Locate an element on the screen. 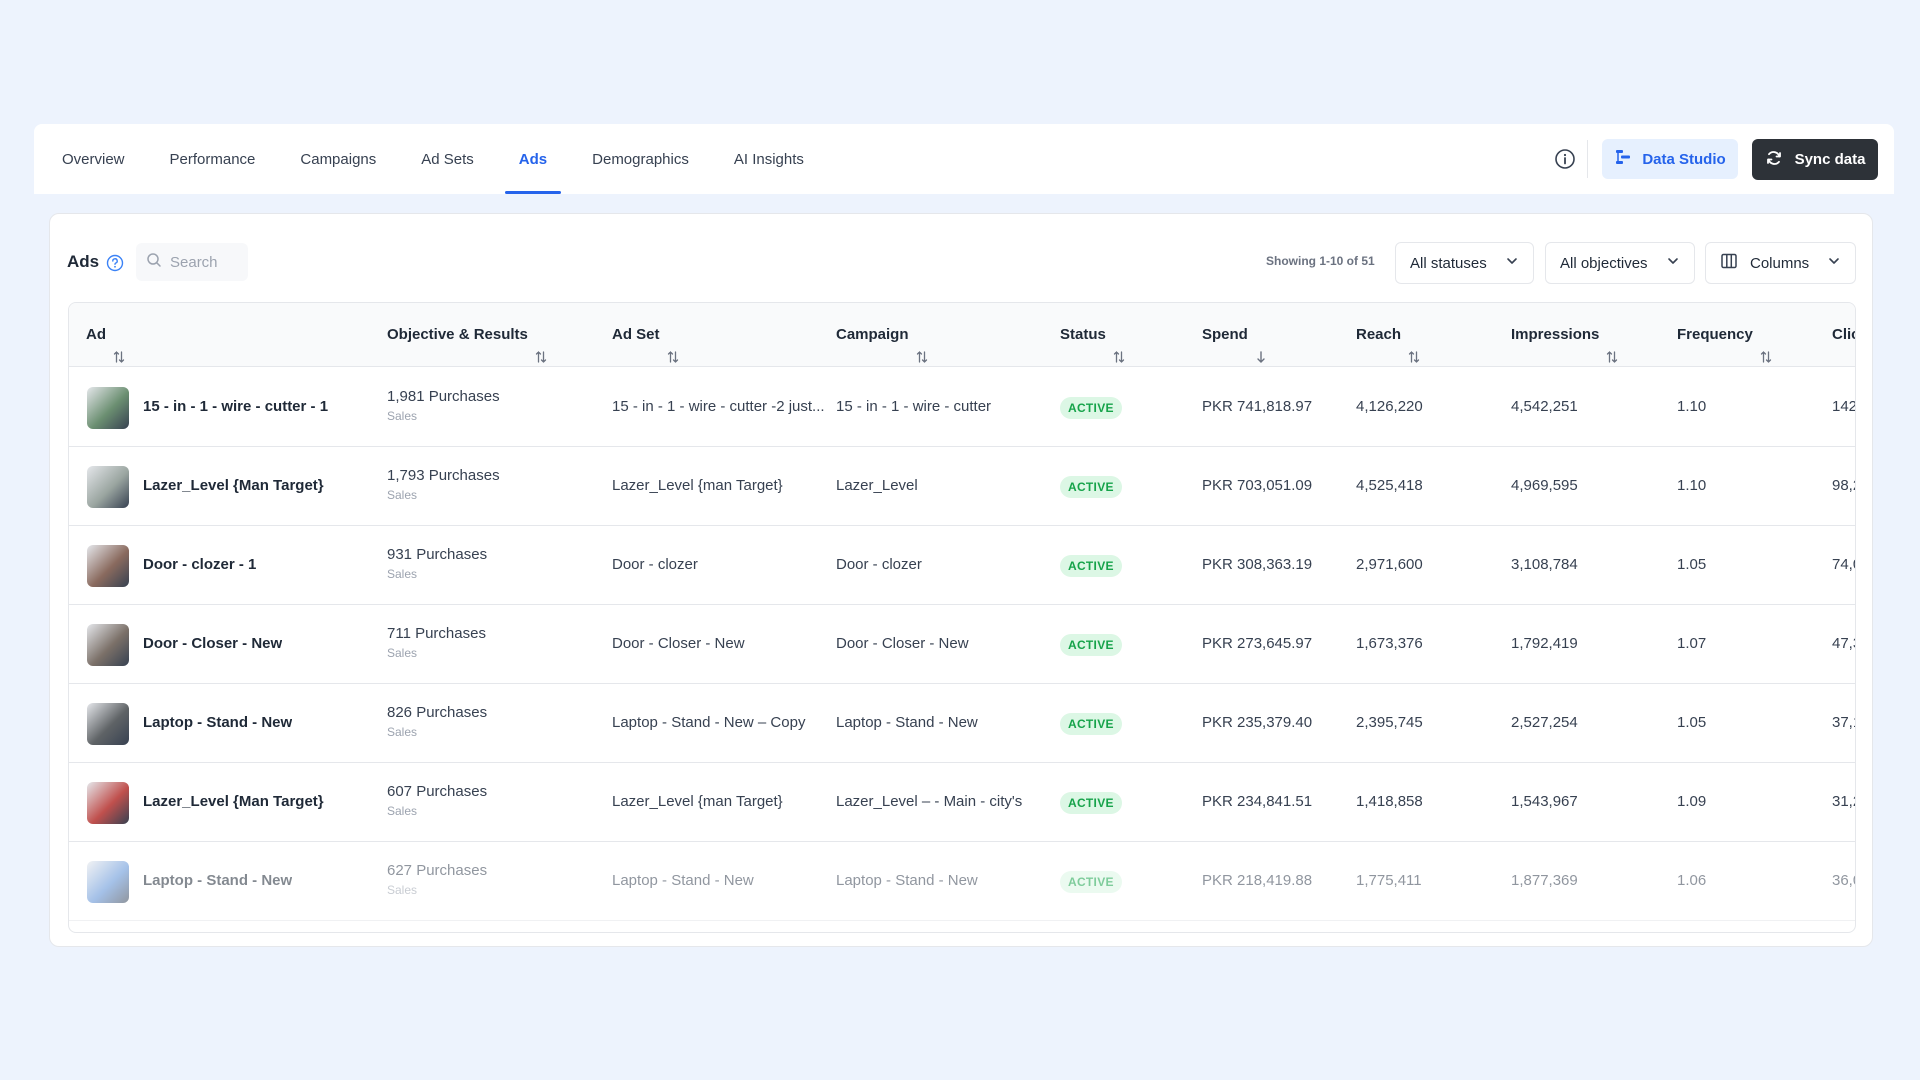 This screenshot has height=1080, width=1920. divider is located at coordinates (1587, 159).